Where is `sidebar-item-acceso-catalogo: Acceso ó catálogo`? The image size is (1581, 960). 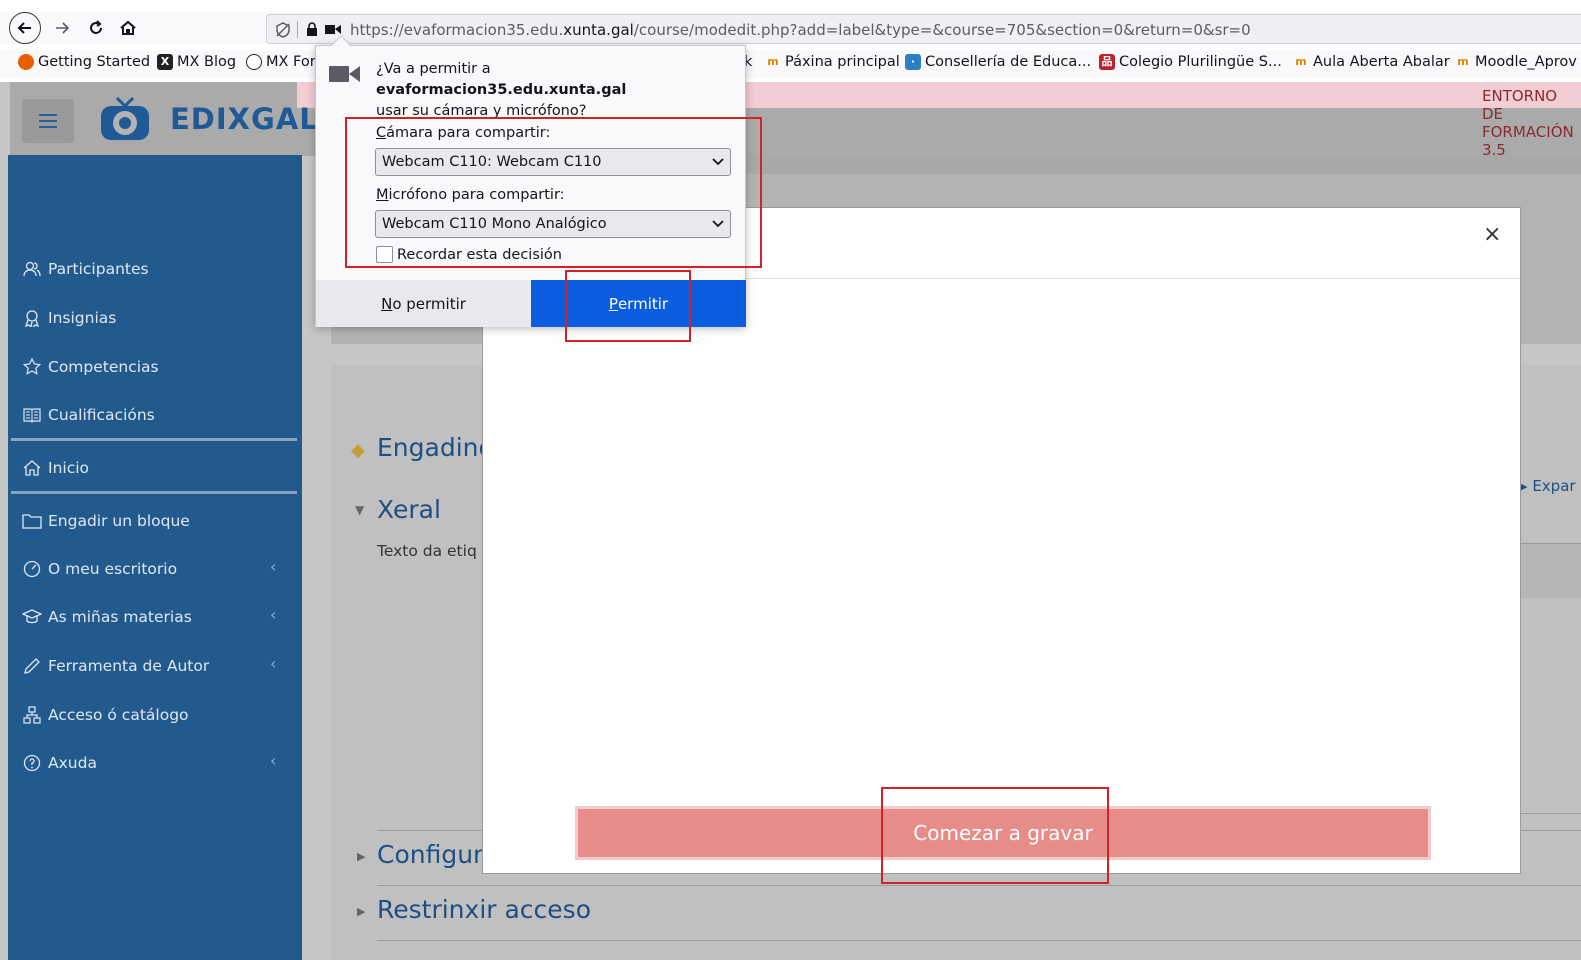 sidebar-item-acceso-catalogo: Acceso ó catálogo is located at coordinates (105, 715).